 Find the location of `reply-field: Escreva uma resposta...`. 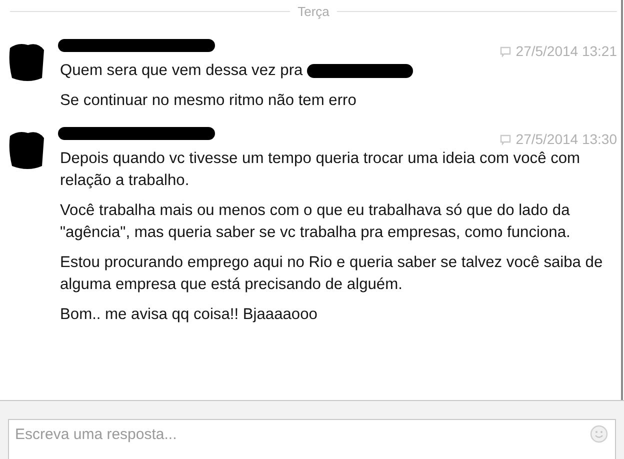

reply-field: Escreva uma resposta... is located at coordinates (312, 439).